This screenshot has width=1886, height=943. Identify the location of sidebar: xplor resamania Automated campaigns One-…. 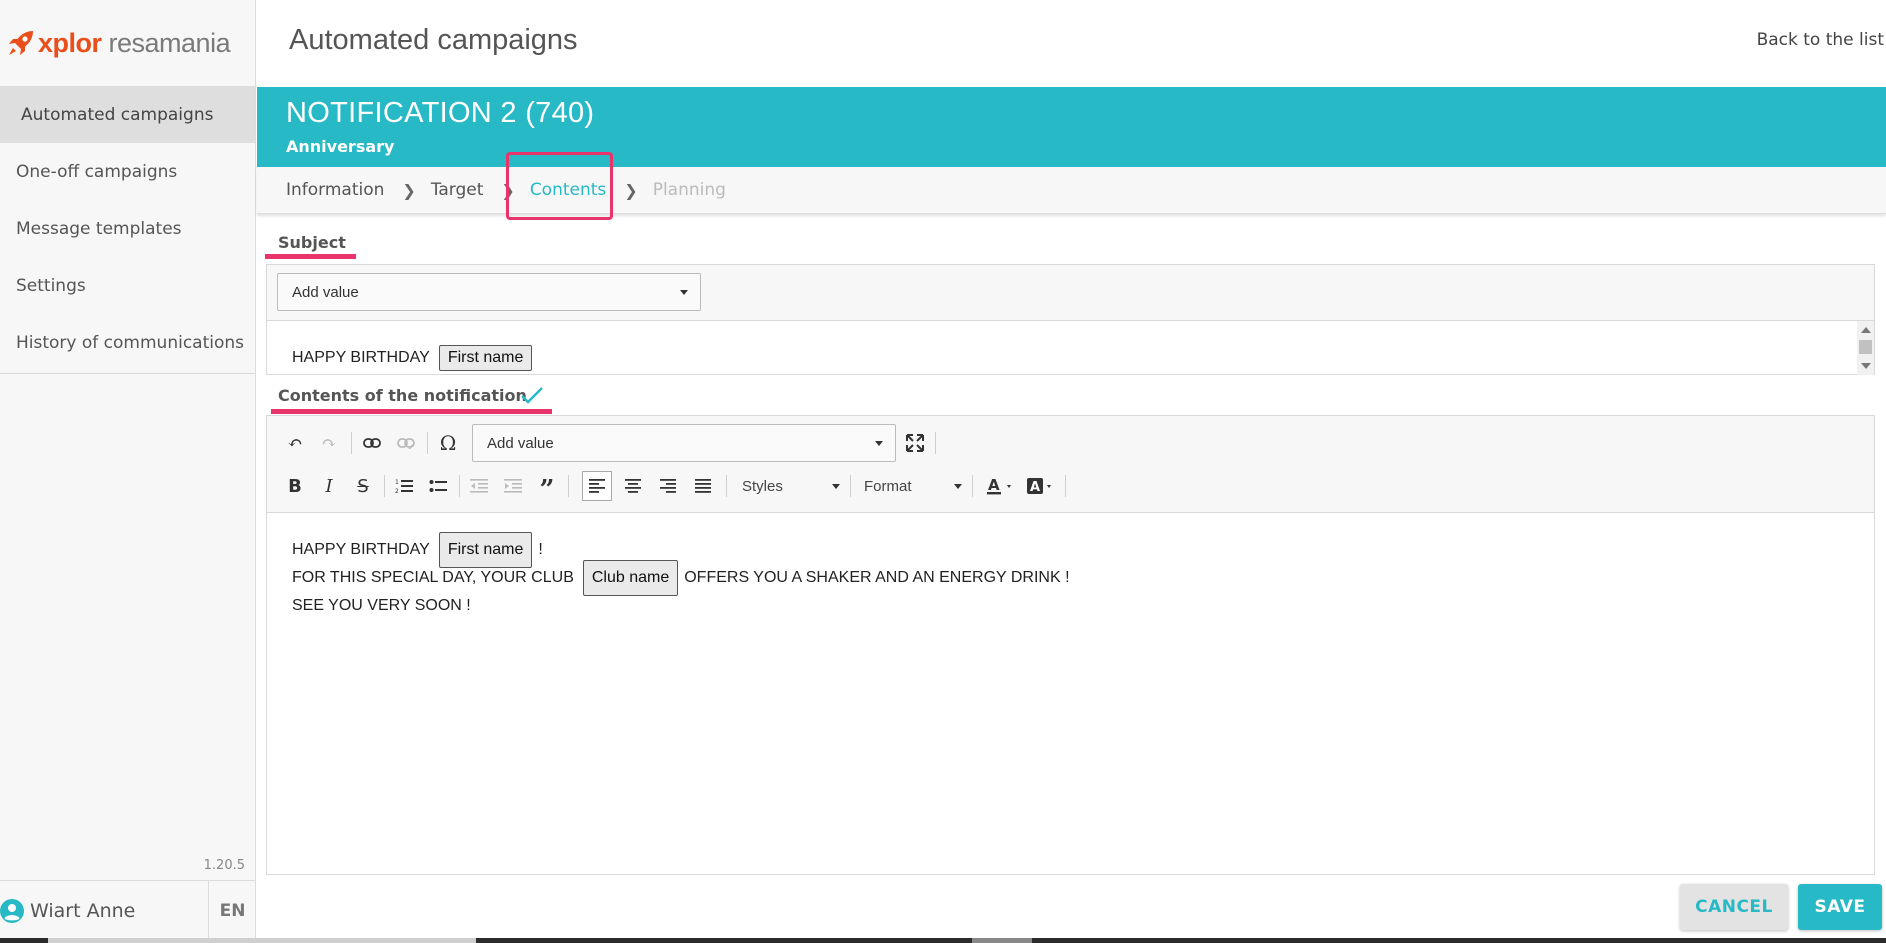
(128, 471).